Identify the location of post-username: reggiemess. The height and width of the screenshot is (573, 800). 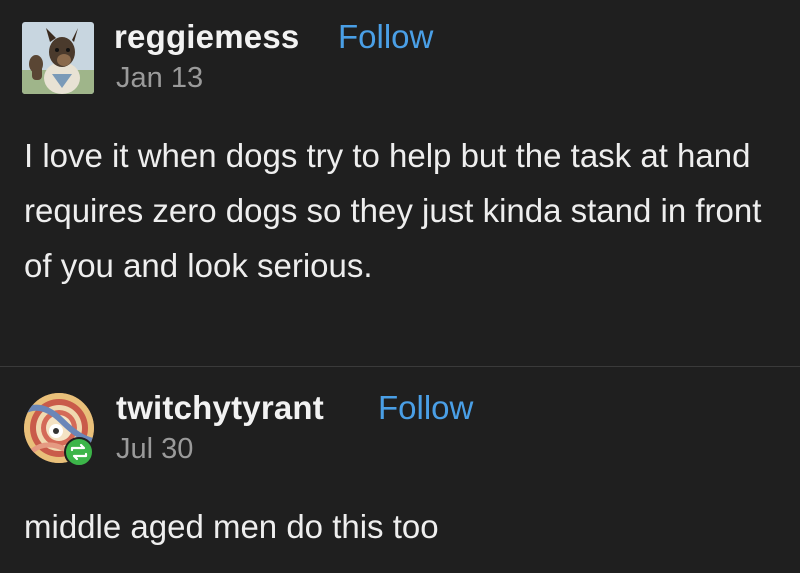
(206, 37).